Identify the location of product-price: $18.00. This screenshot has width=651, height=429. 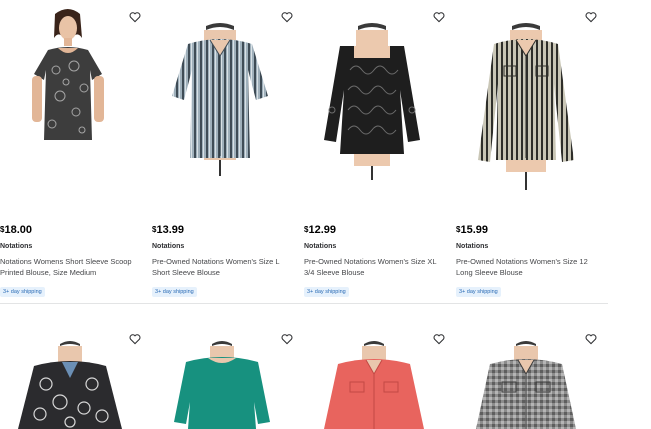
(16, 230).